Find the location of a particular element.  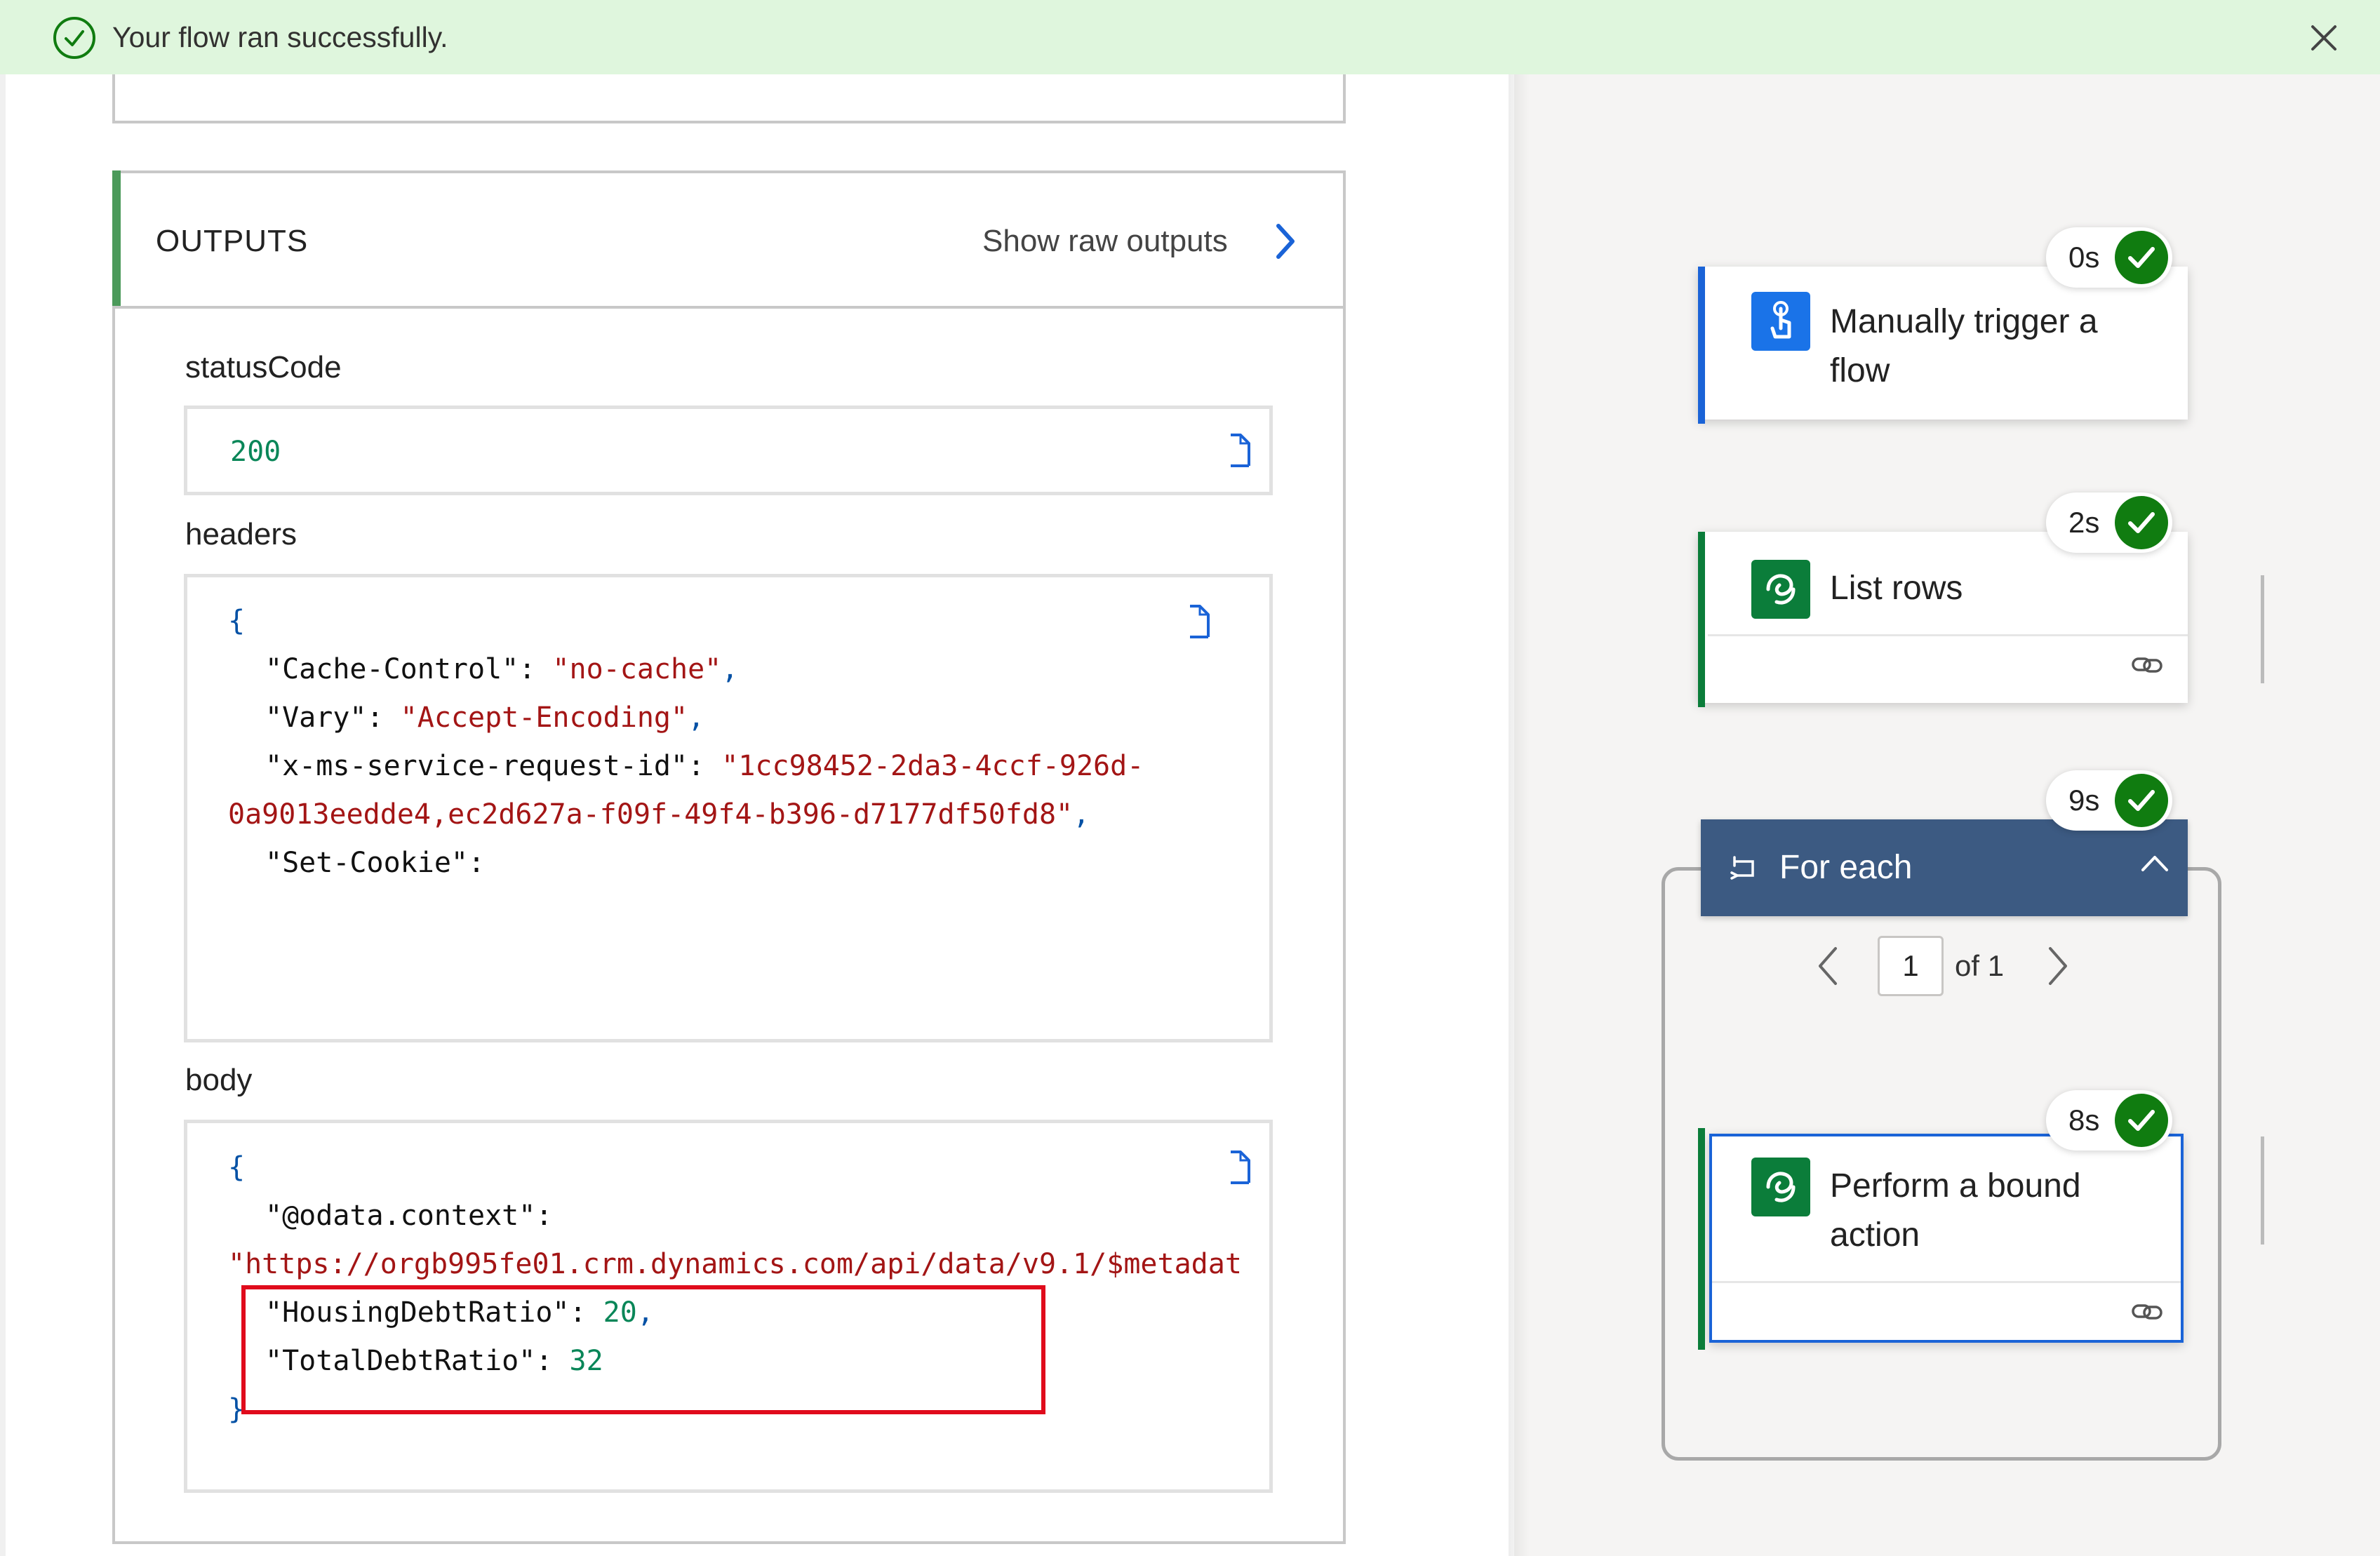

header-key: "x-ms-service-request-id" is located at coordinates (477, 766).